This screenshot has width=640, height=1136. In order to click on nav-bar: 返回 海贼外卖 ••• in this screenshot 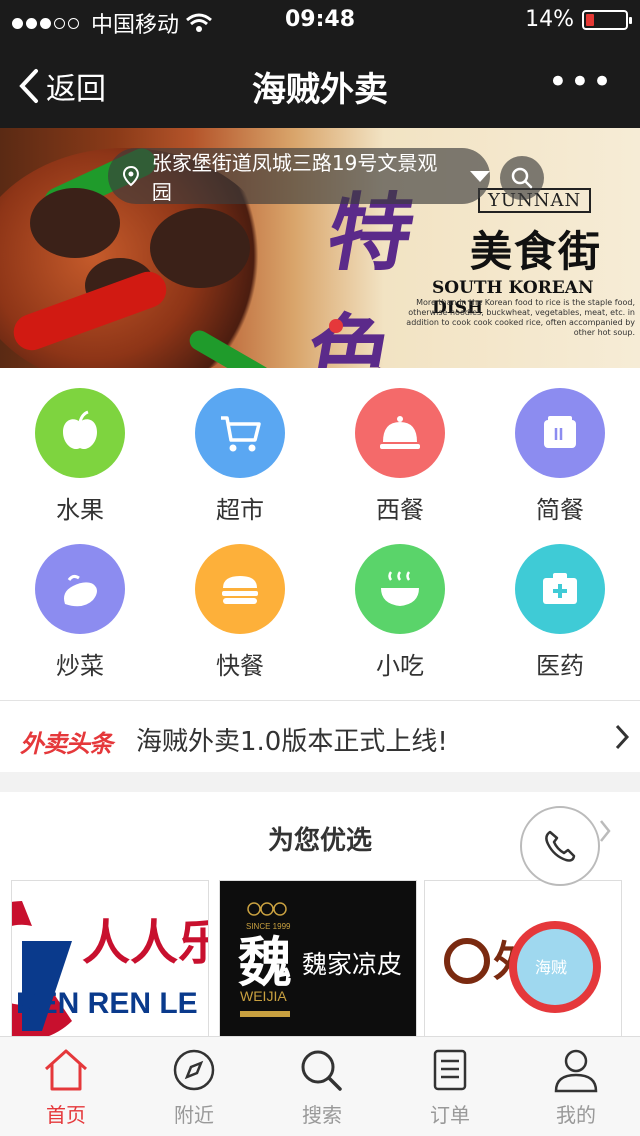, I will do `click(320, 84)`.